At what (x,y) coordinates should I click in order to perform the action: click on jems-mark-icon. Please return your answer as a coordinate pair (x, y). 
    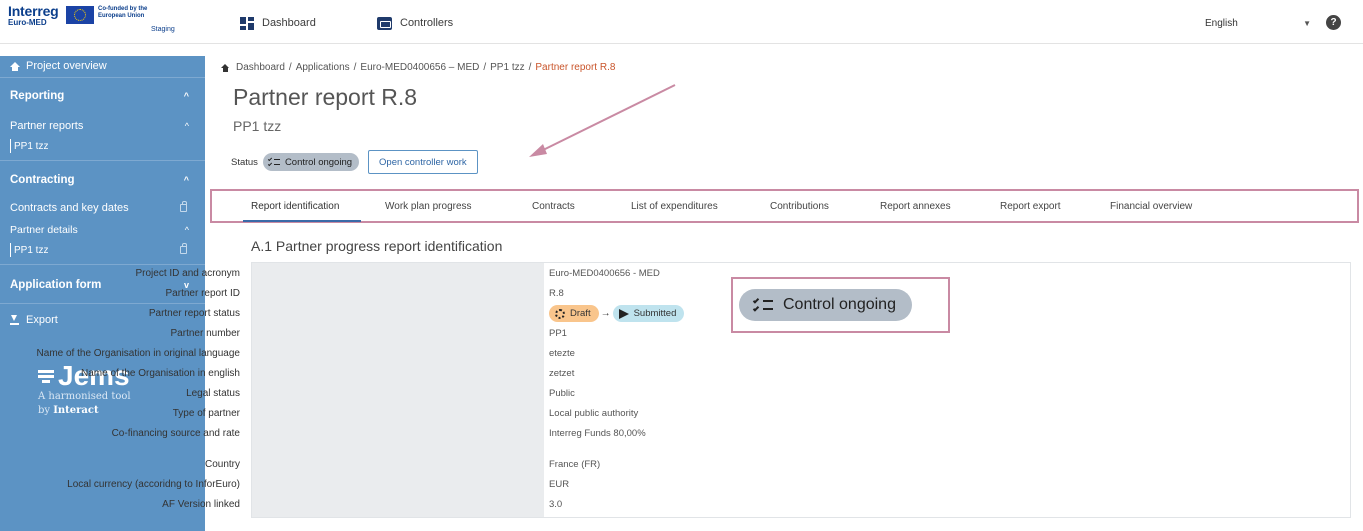
    Looking at the image, I should click on (46, 376).